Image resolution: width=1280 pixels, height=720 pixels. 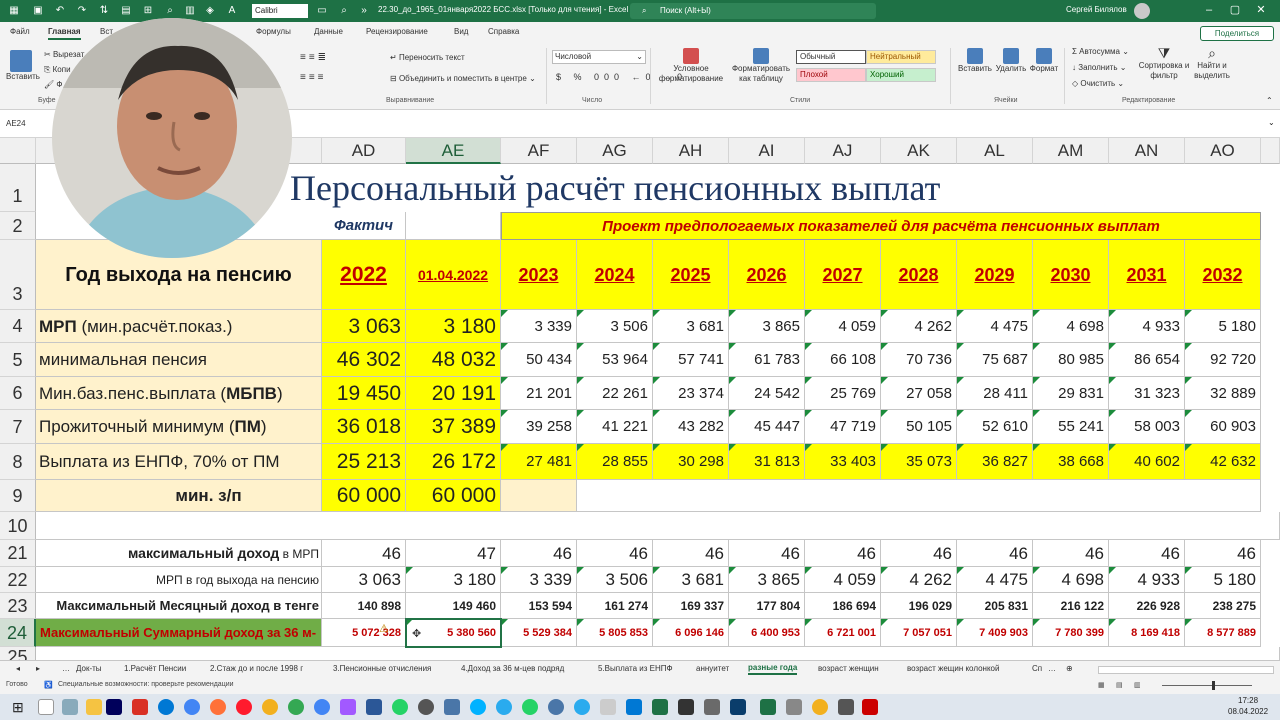 I want to click on row-header: 9, so click(x=18, y=496).